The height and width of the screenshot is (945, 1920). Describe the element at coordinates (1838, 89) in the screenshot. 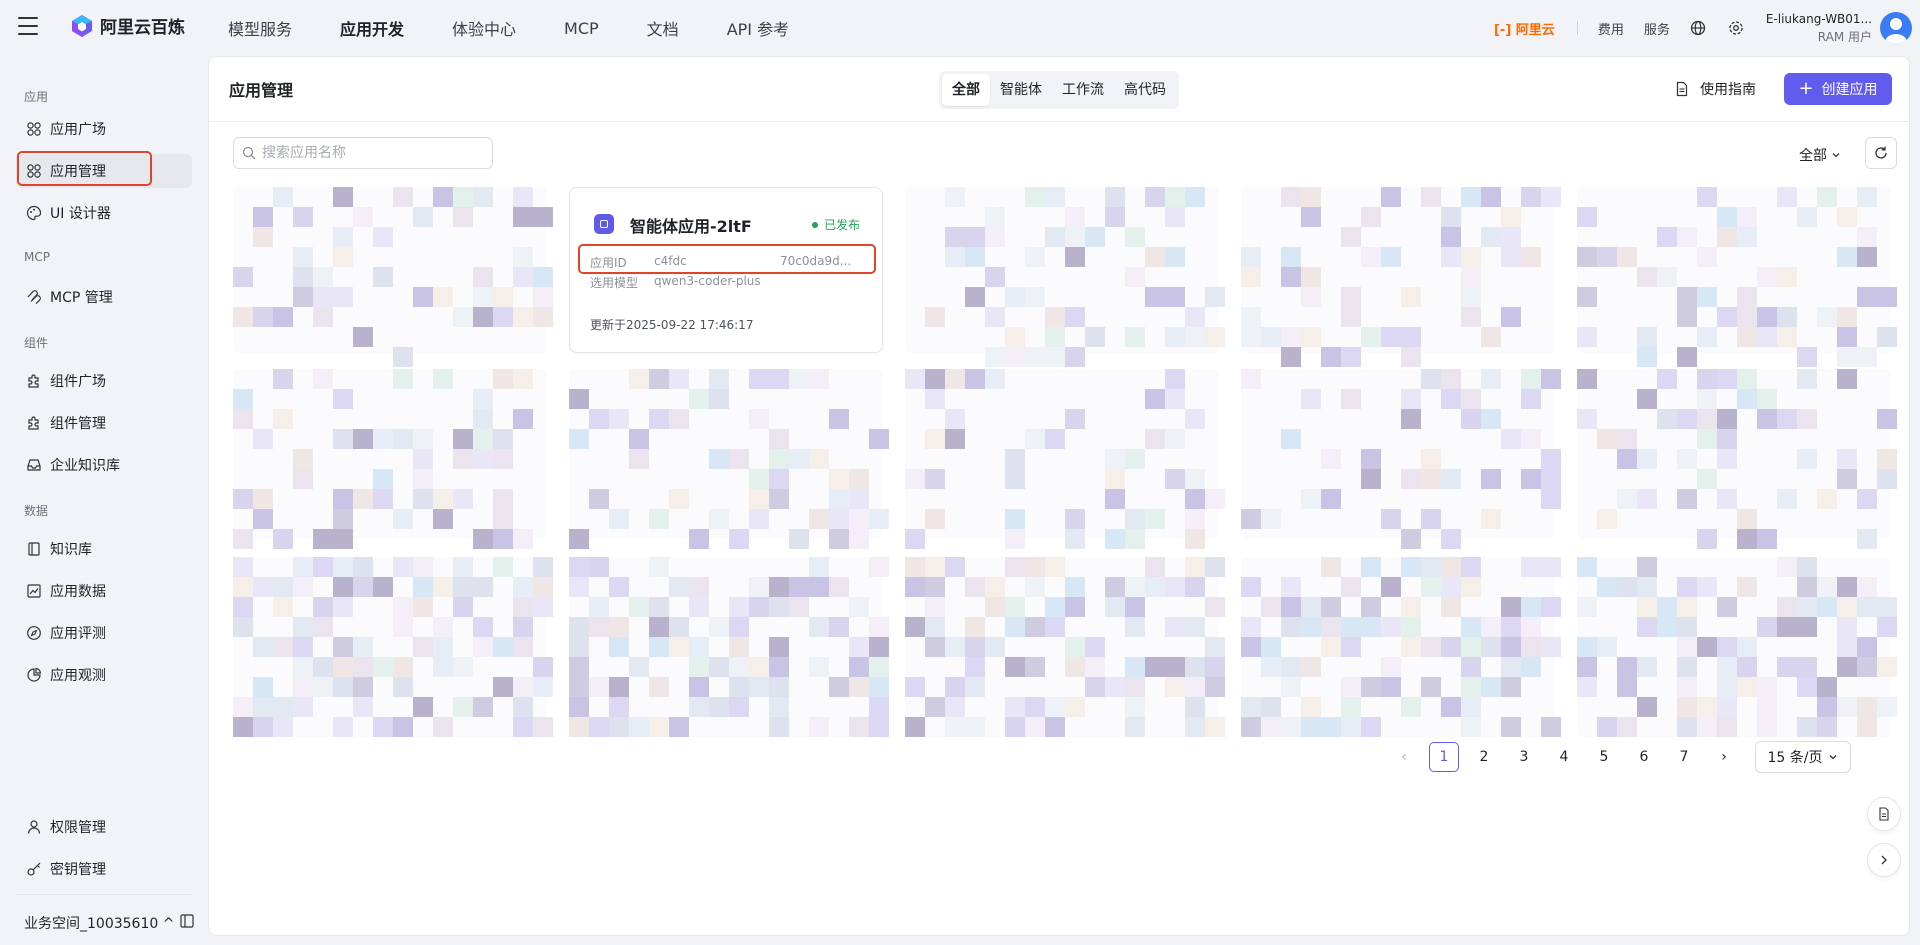

I see `create-app-button: + 创建应用` at that location.